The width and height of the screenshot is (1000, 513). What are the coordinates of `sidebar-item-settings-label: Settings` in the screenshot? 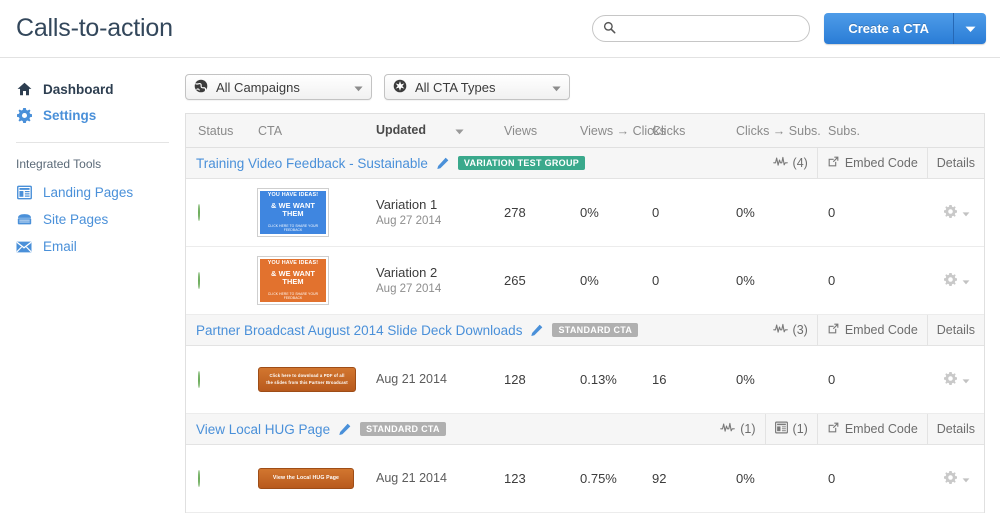 It's located at (70, 115).